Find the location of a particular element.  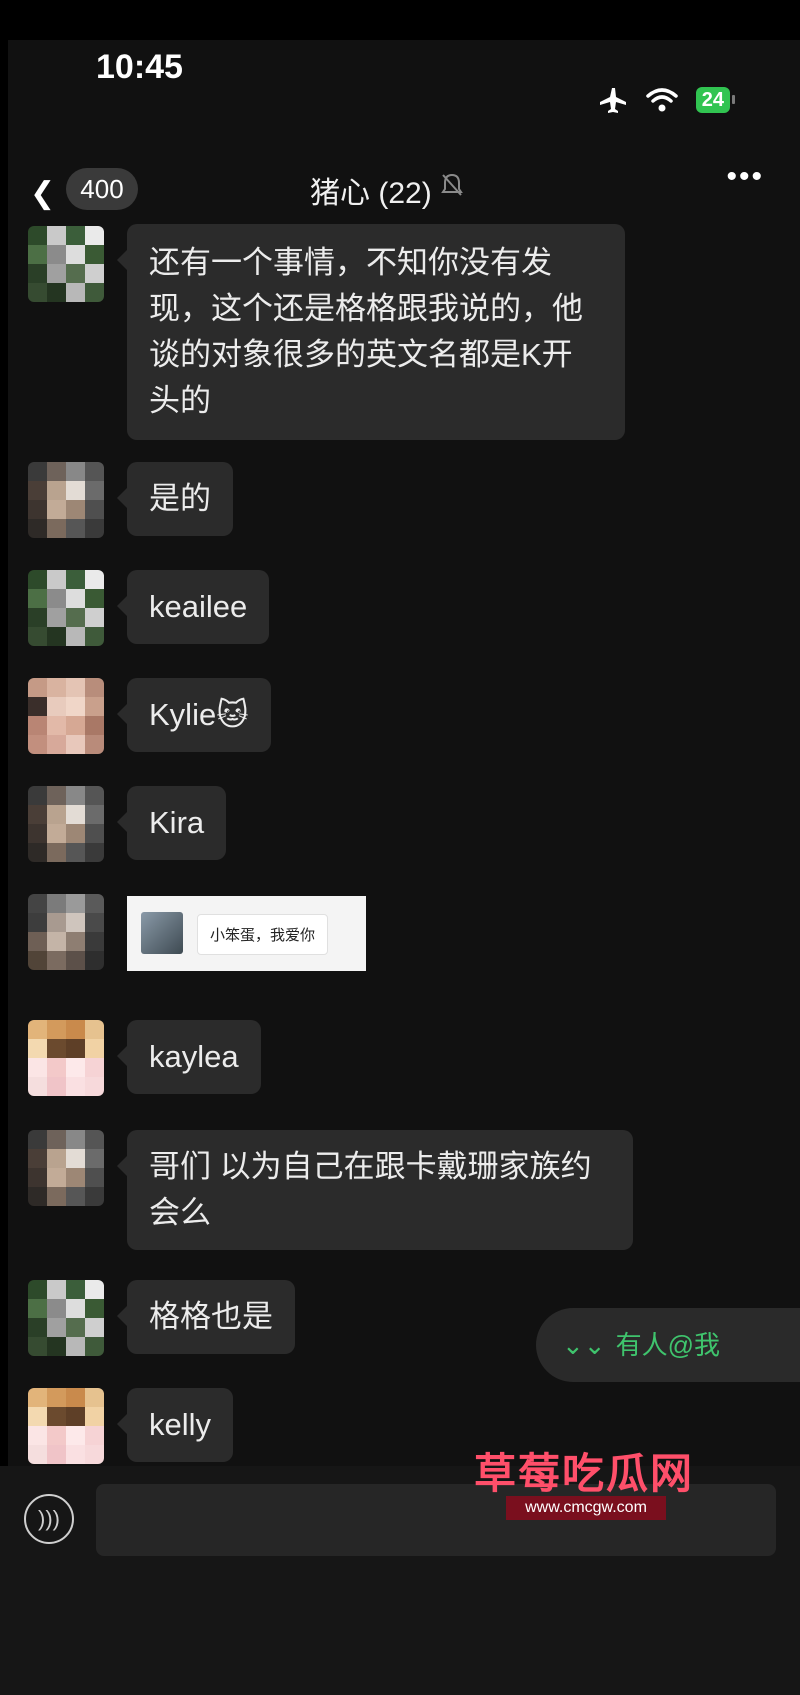

image-thumbnail is located at coordinates (162, 933).